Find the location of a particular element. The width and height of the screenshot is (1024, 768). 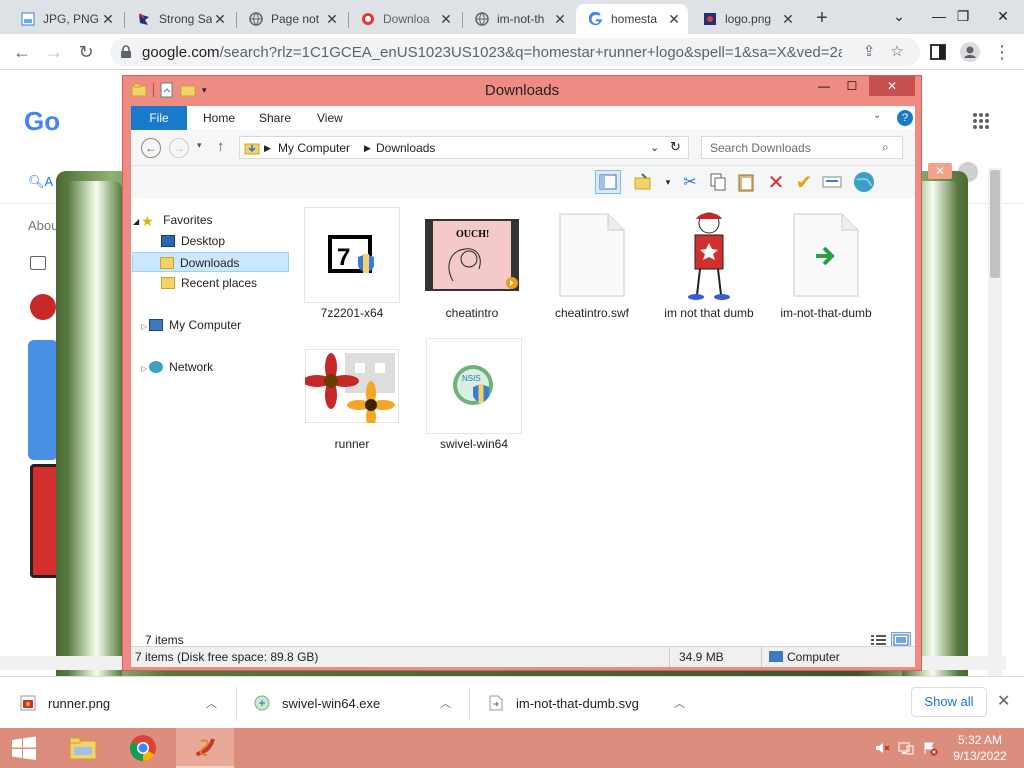

share-icon: ⇪ is located at coordinates (869, 52).